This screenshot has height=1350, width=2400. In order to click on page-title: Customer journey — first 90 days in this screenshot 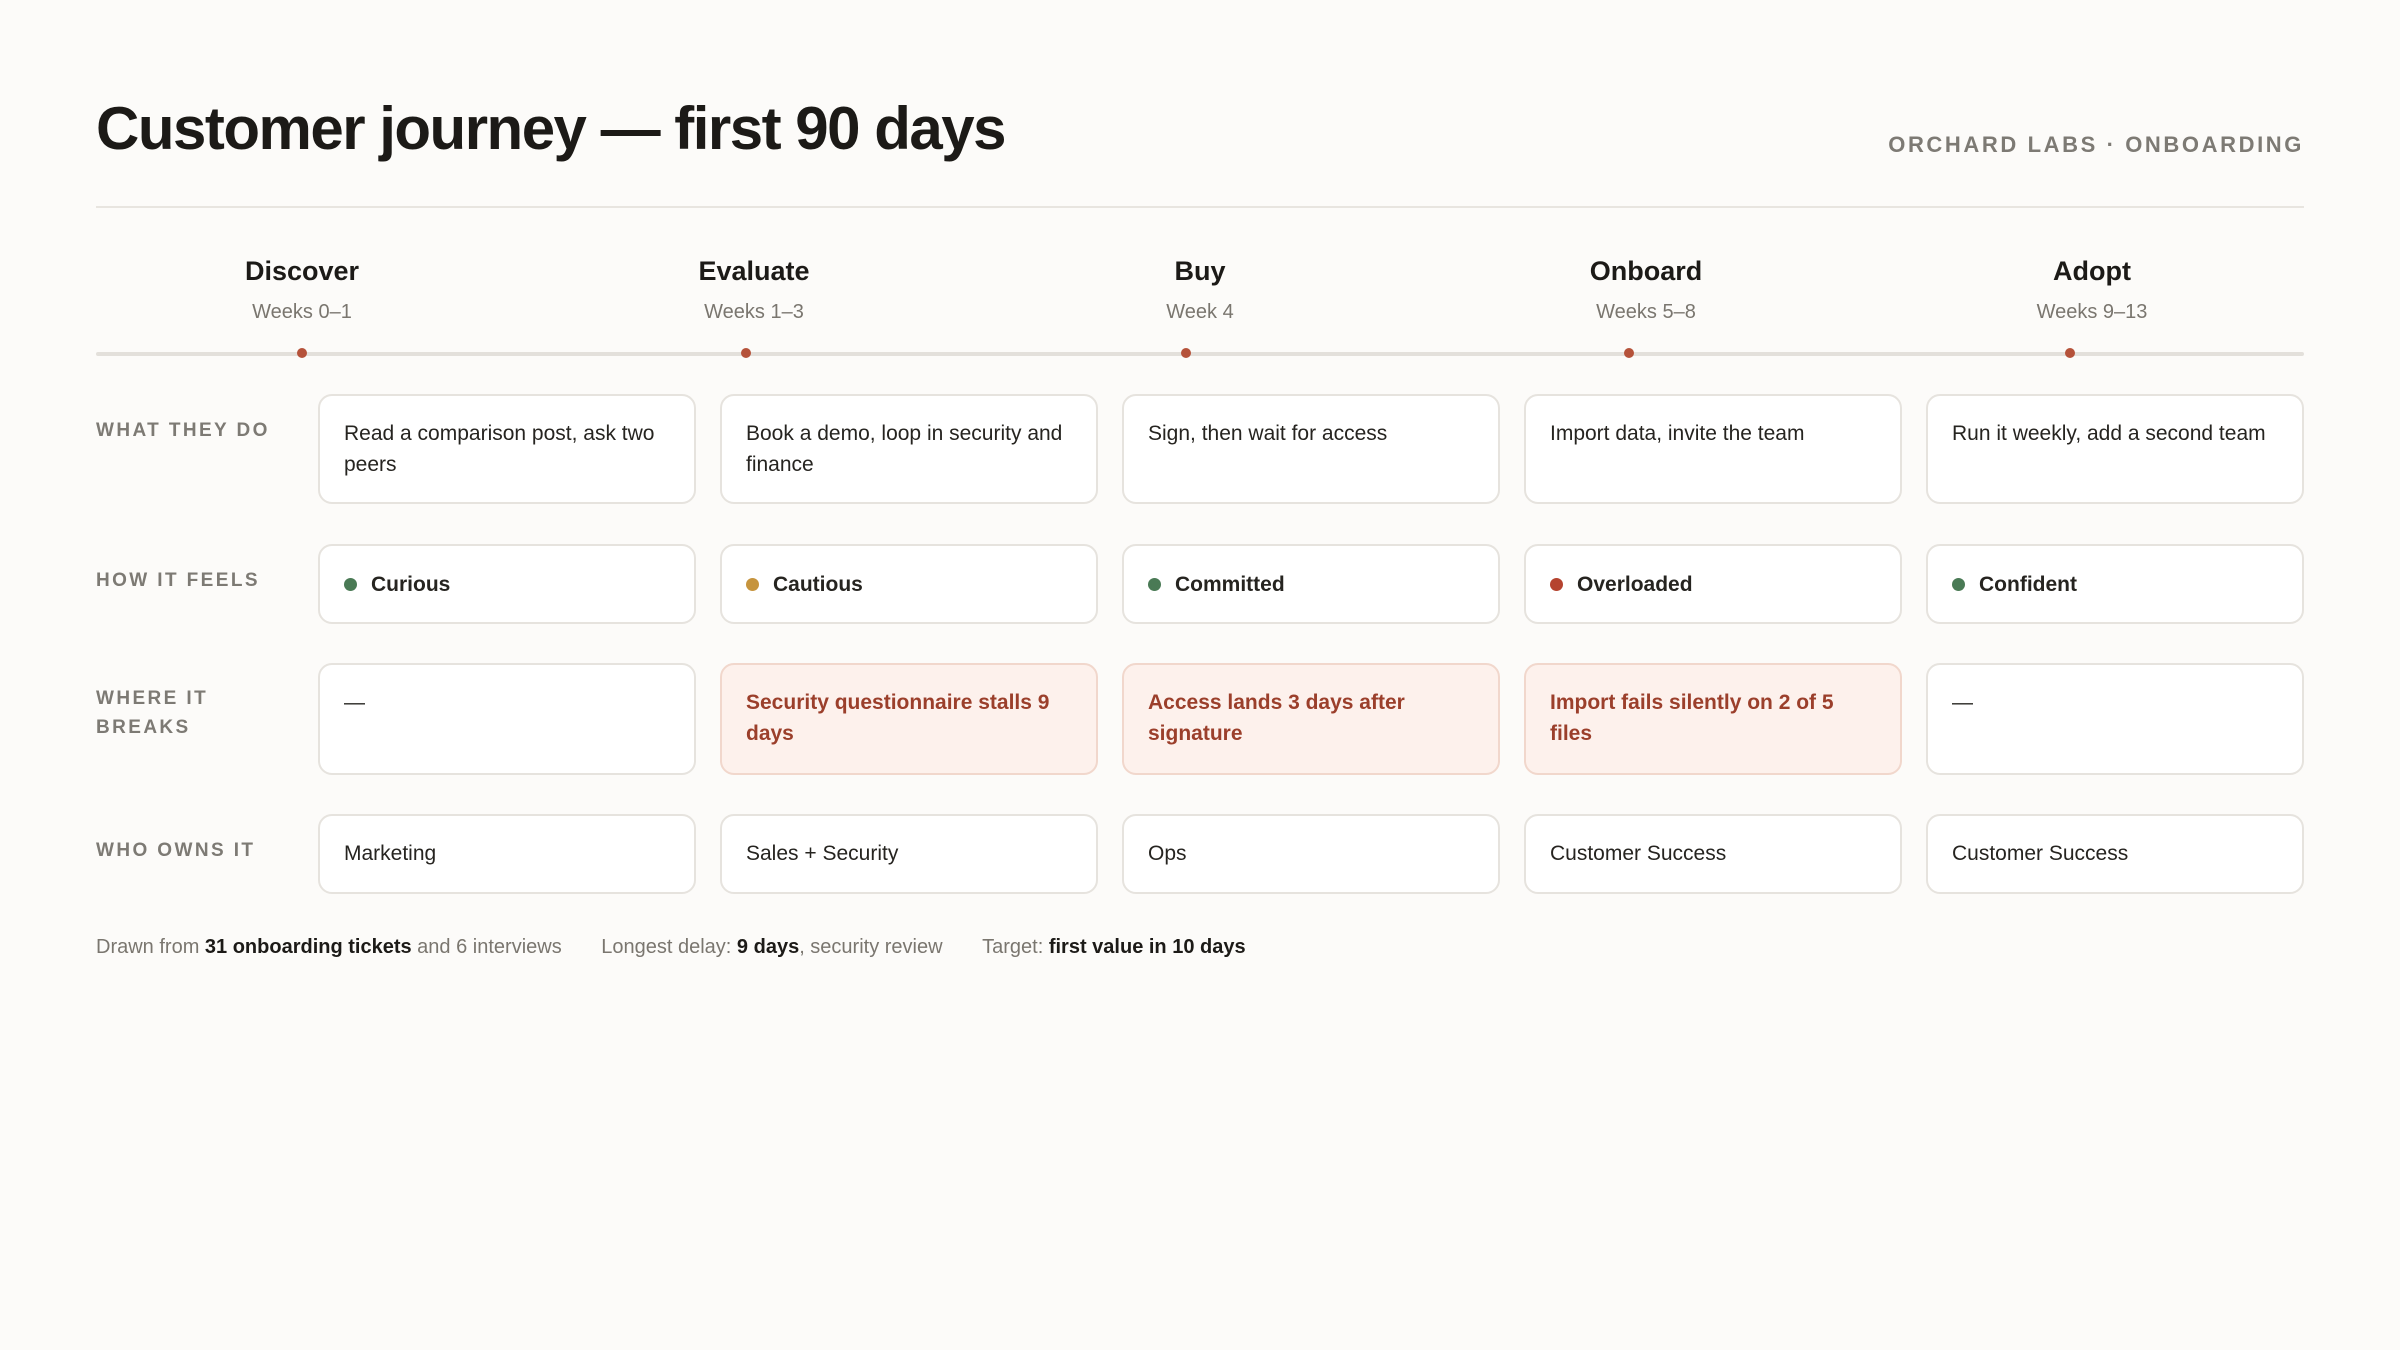, I will do `click(551, 128)`.